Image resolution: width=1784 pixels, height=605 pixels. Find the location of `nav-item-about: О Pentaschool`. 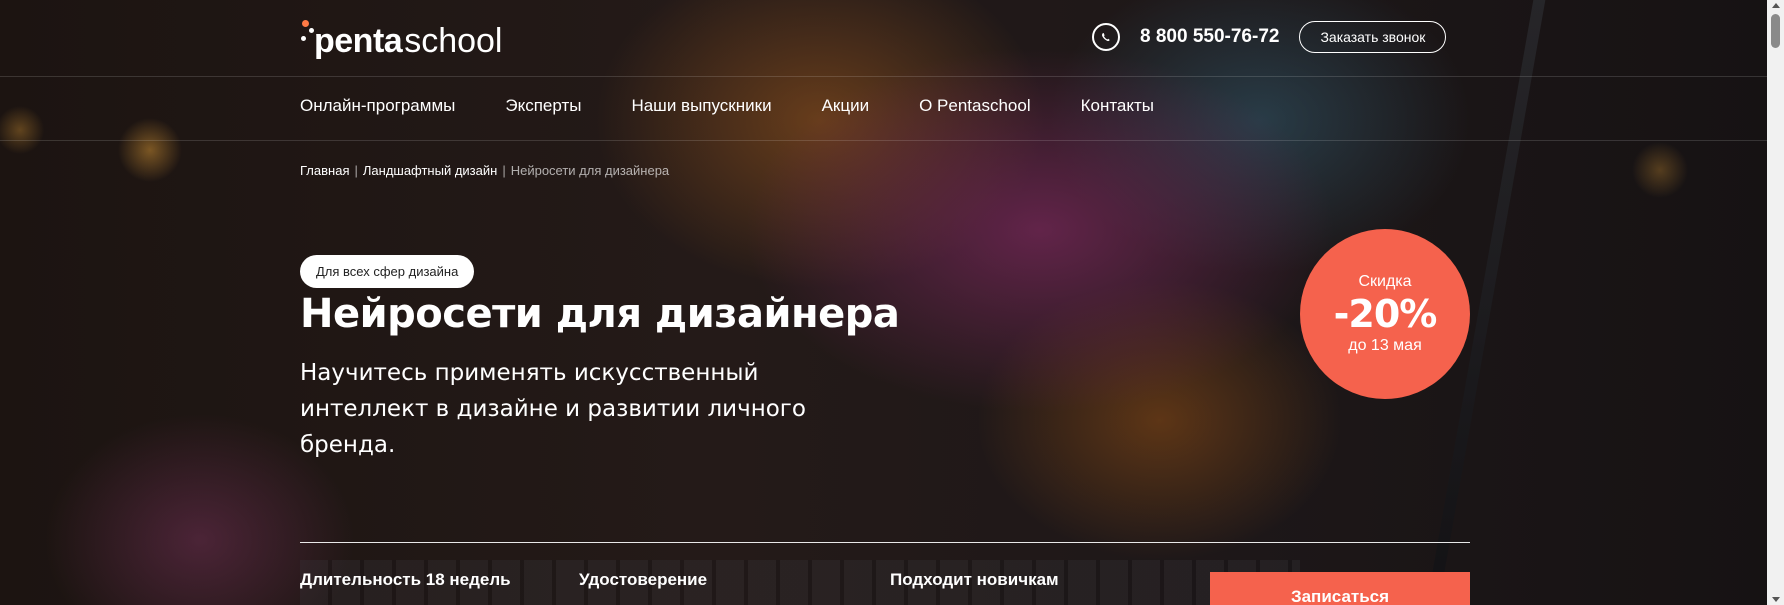

nav-item-about: О Pentaschool is located at coordinates (975, 106).